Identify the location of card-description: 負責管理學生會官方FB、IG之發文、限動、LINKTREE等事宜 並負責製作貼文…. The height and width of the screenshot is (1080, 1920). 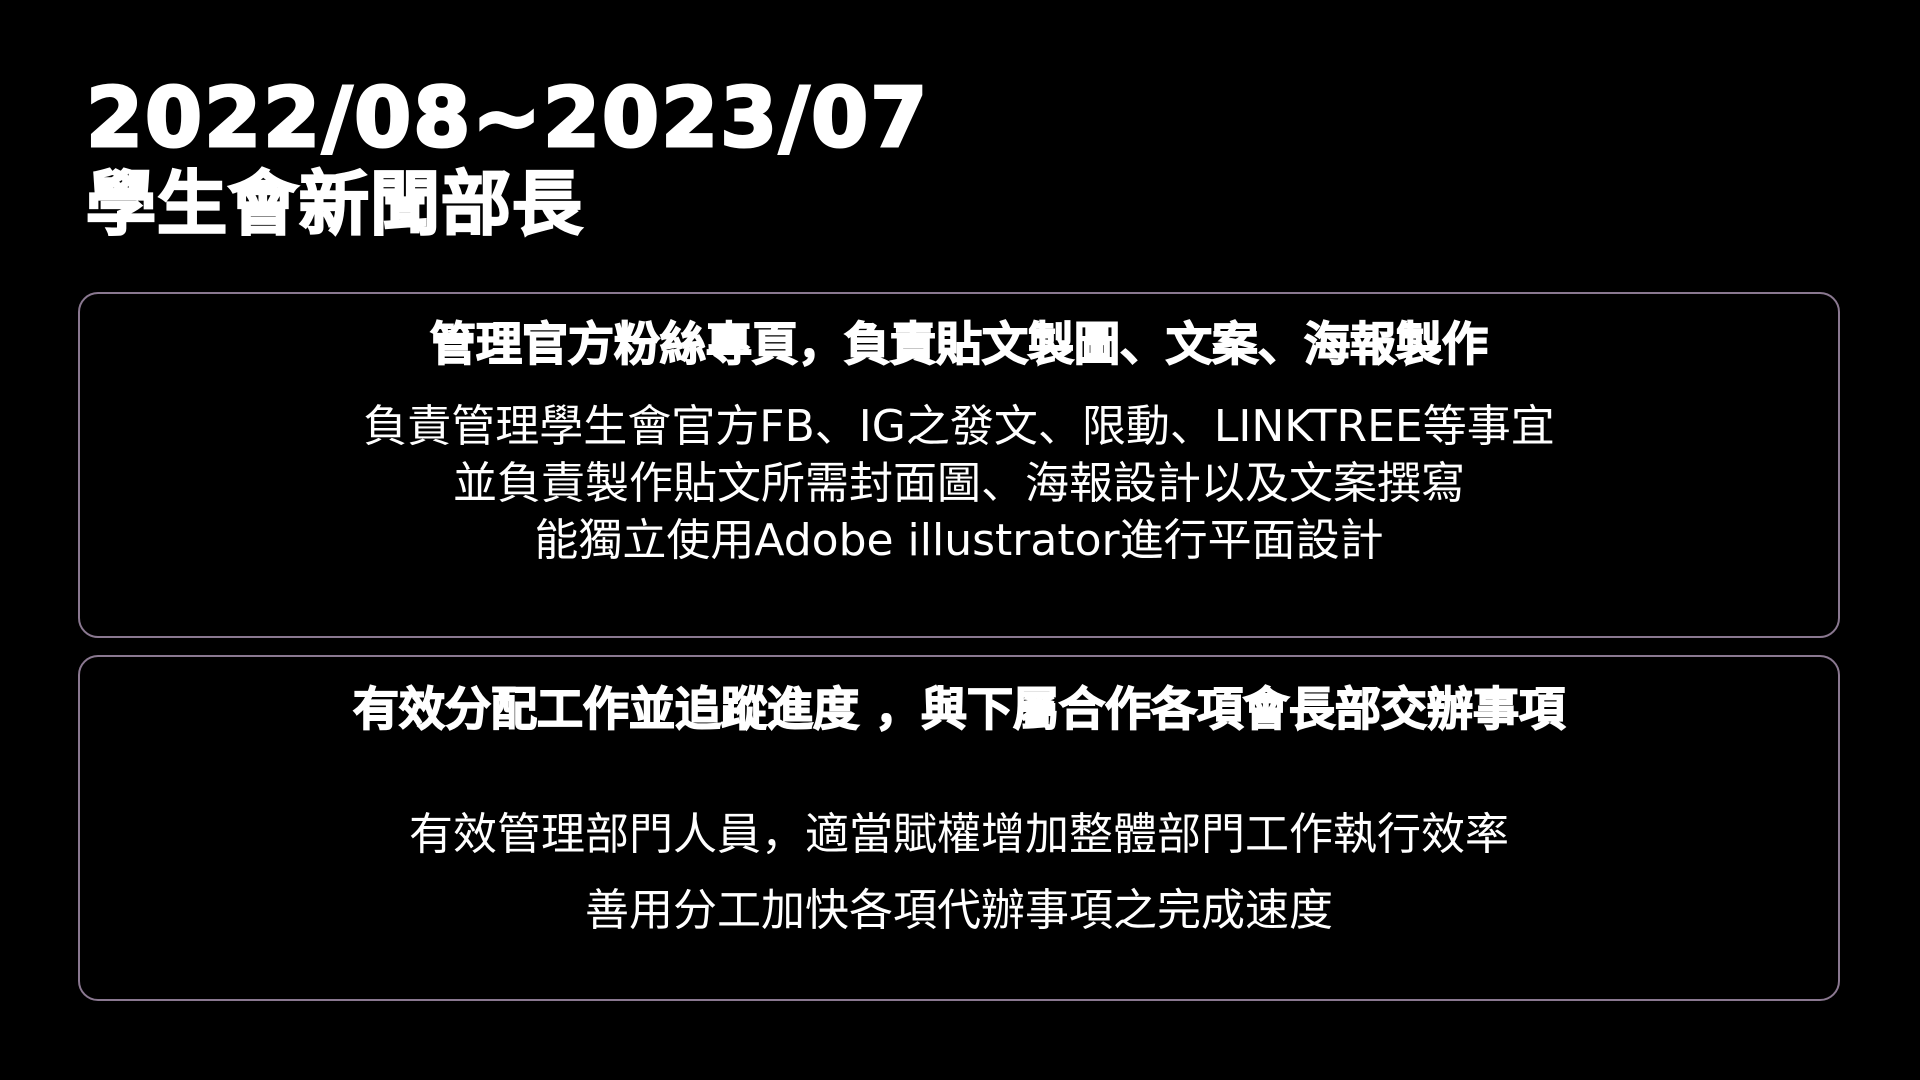
(959, 483).